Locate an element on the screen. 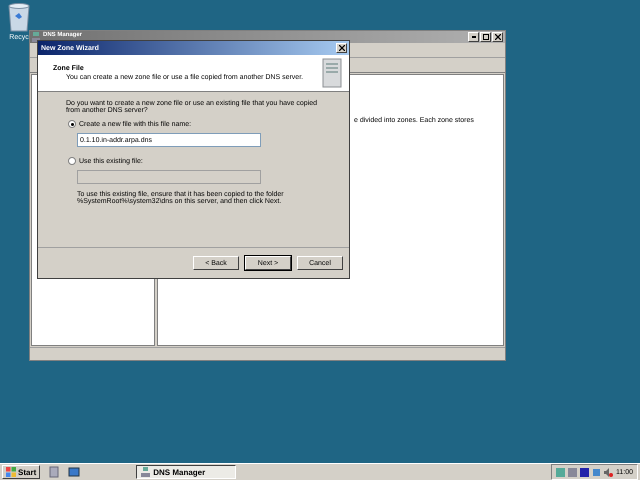 The height and width of the screenshot is (480, 640). recycle-bin-icon is located at coordinates (19, 17).